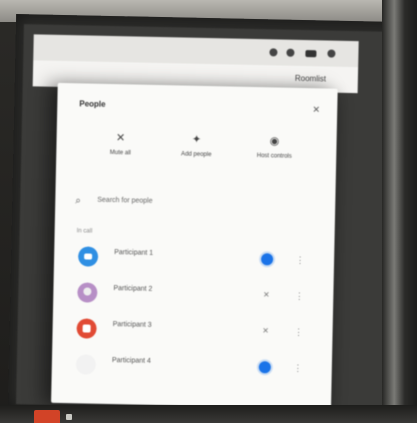 The height and width of the screenshot is (423, 417). I want to click on camera-icon, so click(273, 52).